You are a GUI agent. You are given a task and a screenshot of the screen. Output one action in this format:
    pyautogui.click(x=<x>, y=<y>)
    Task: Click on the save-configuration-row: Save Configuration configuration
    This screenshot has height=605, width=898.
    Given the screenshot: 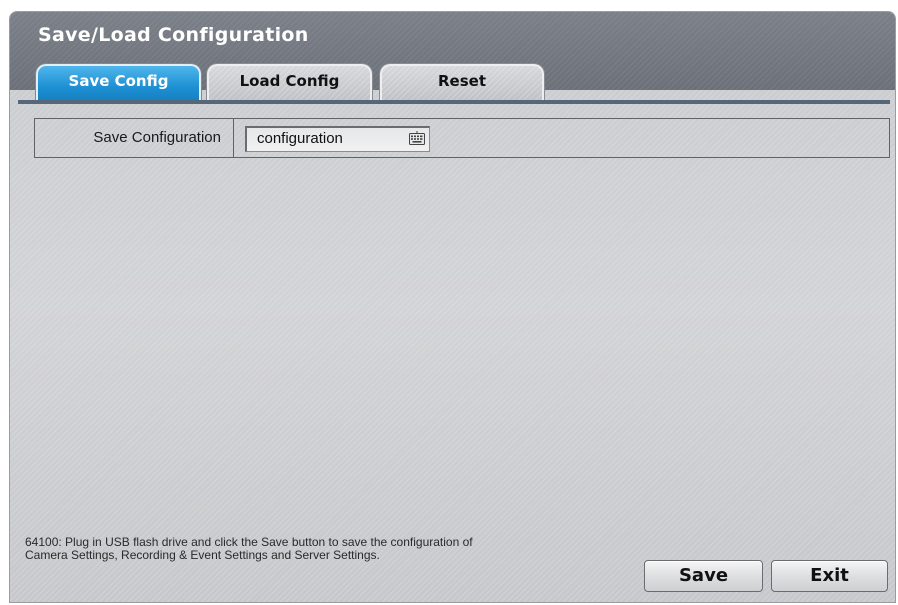 What is the action you would take?
    pyautogui.click(x=462, y=138)
    